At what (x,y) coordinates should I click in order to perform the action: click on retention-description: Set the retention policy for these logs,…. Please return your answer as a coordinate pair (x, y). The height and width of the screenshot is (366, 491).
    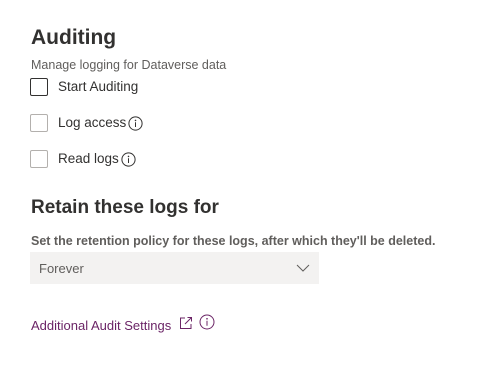
    Looking at the image, I should click on (233, 241).